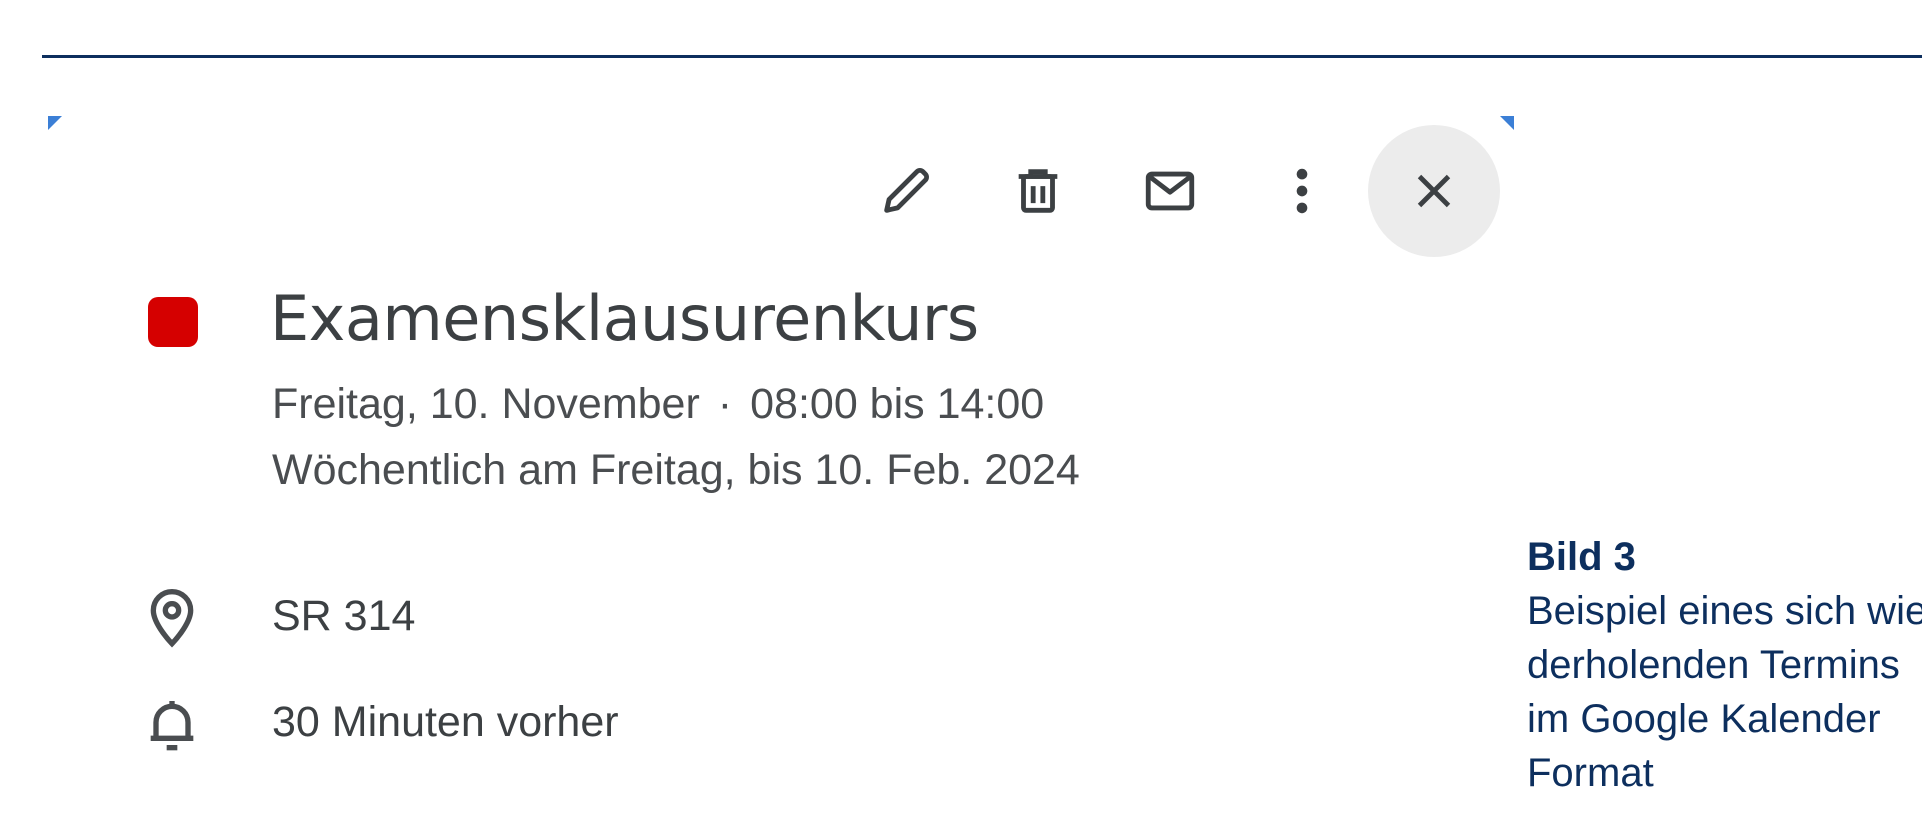  I want to click on event-time: 08:00 bis 14:00, so click(897, 404).